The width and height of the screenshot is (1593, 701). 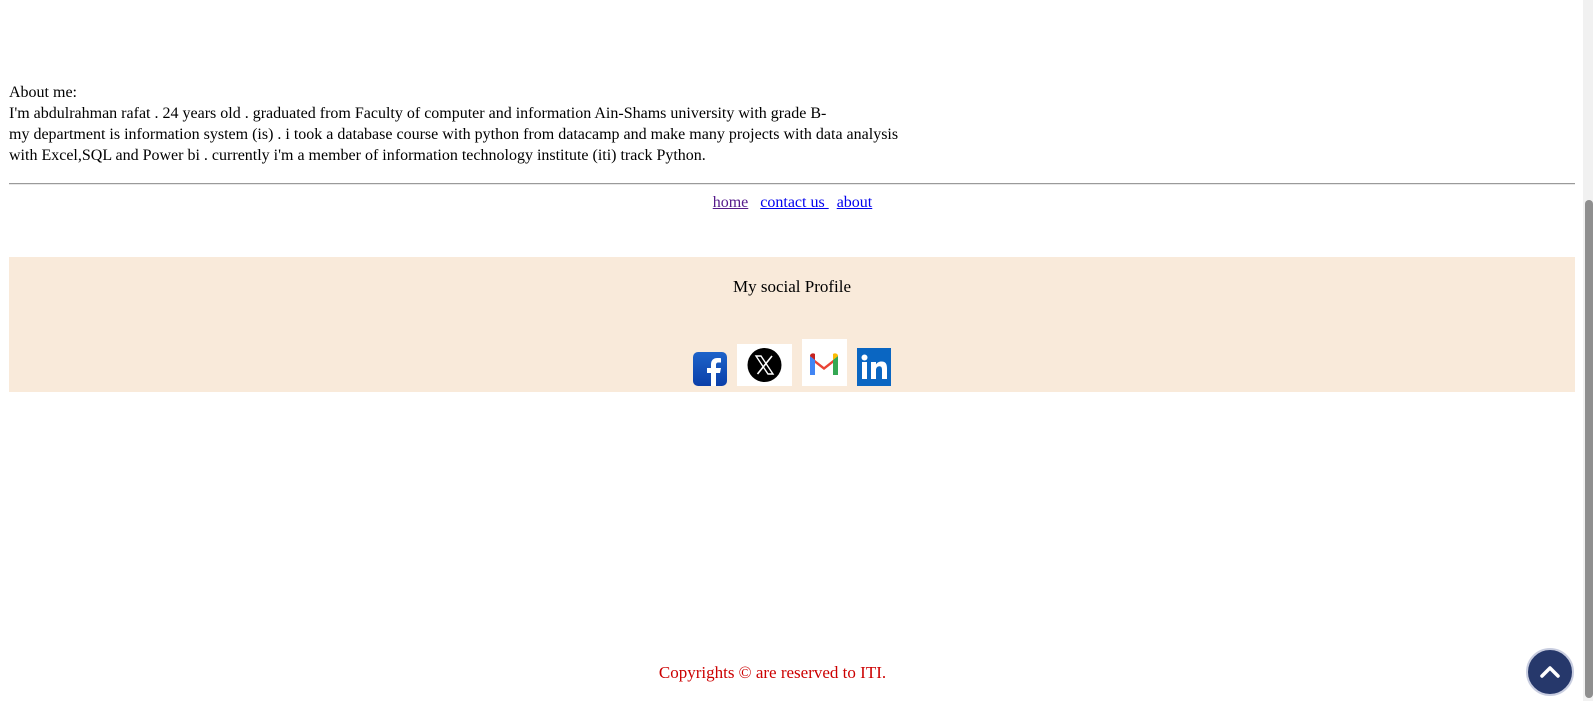 I want to click on nav-links: home contact us about, so click(x=792, y=203).